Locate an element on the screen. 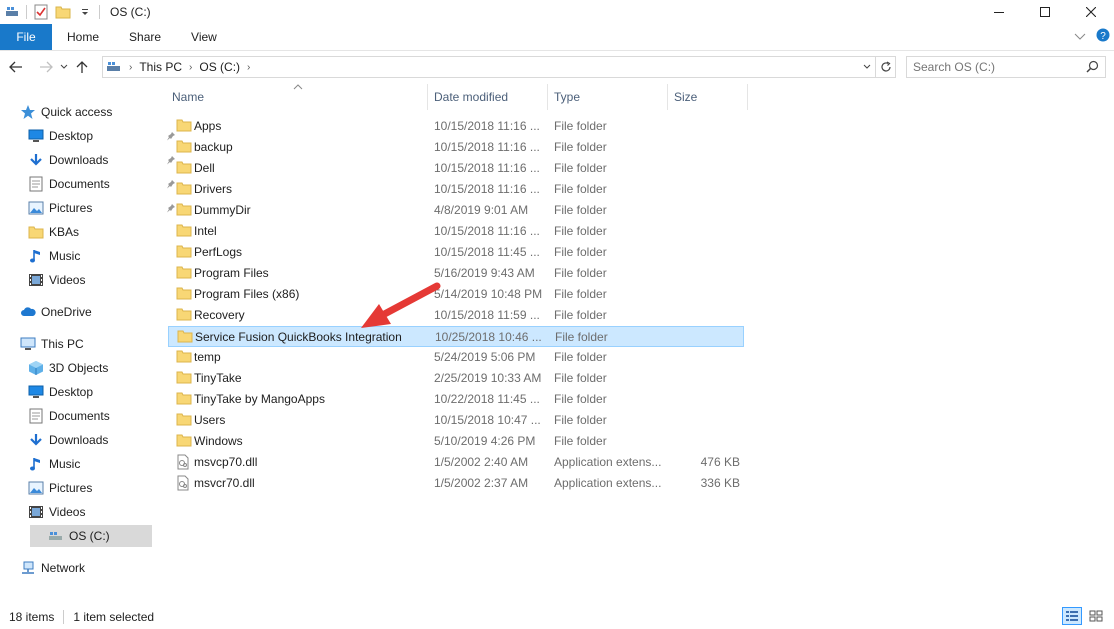 The height and width of the screenshot is (629, 1114). breadcrumb-this-pc: This PC is located at coordinates (160, 67).